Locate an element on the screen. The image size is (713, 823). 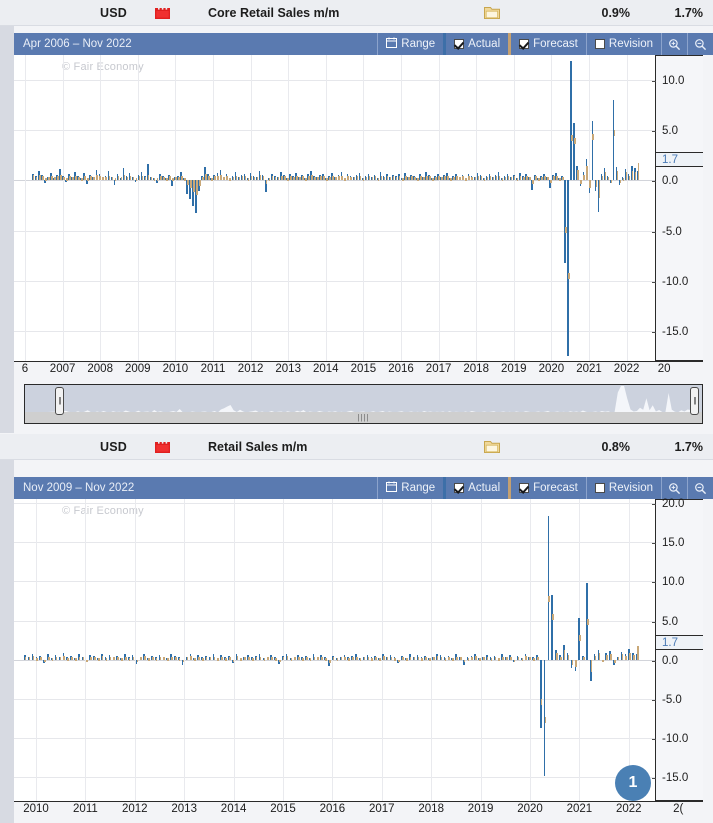
range-button-0: Range is located at coordinates (410, 44).